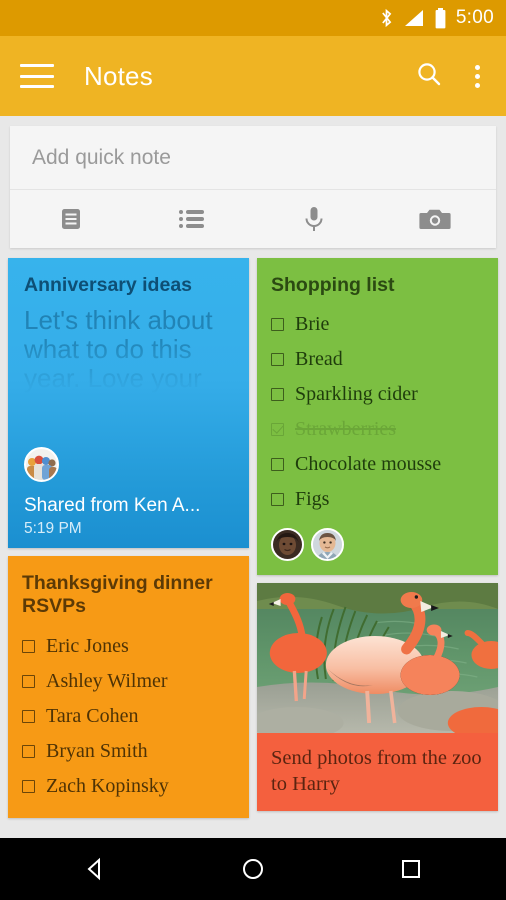  I want to click on page-title: Notes, so click(118, 75).